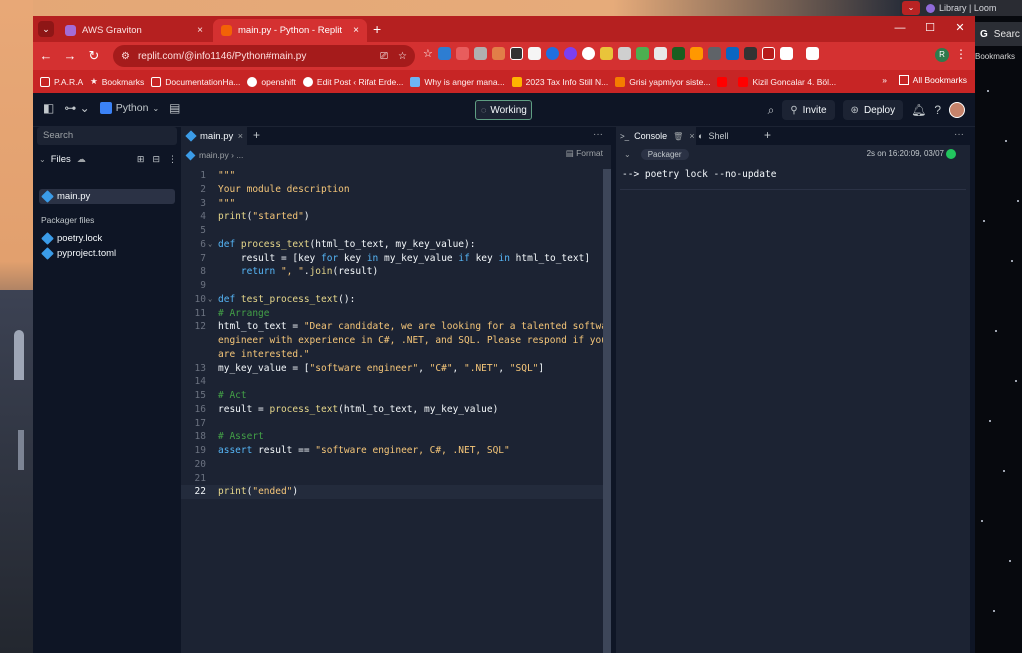 This screenshot has width=1022, height=653. I want to click on language-selector: Python ⌄, so click(129, 108).